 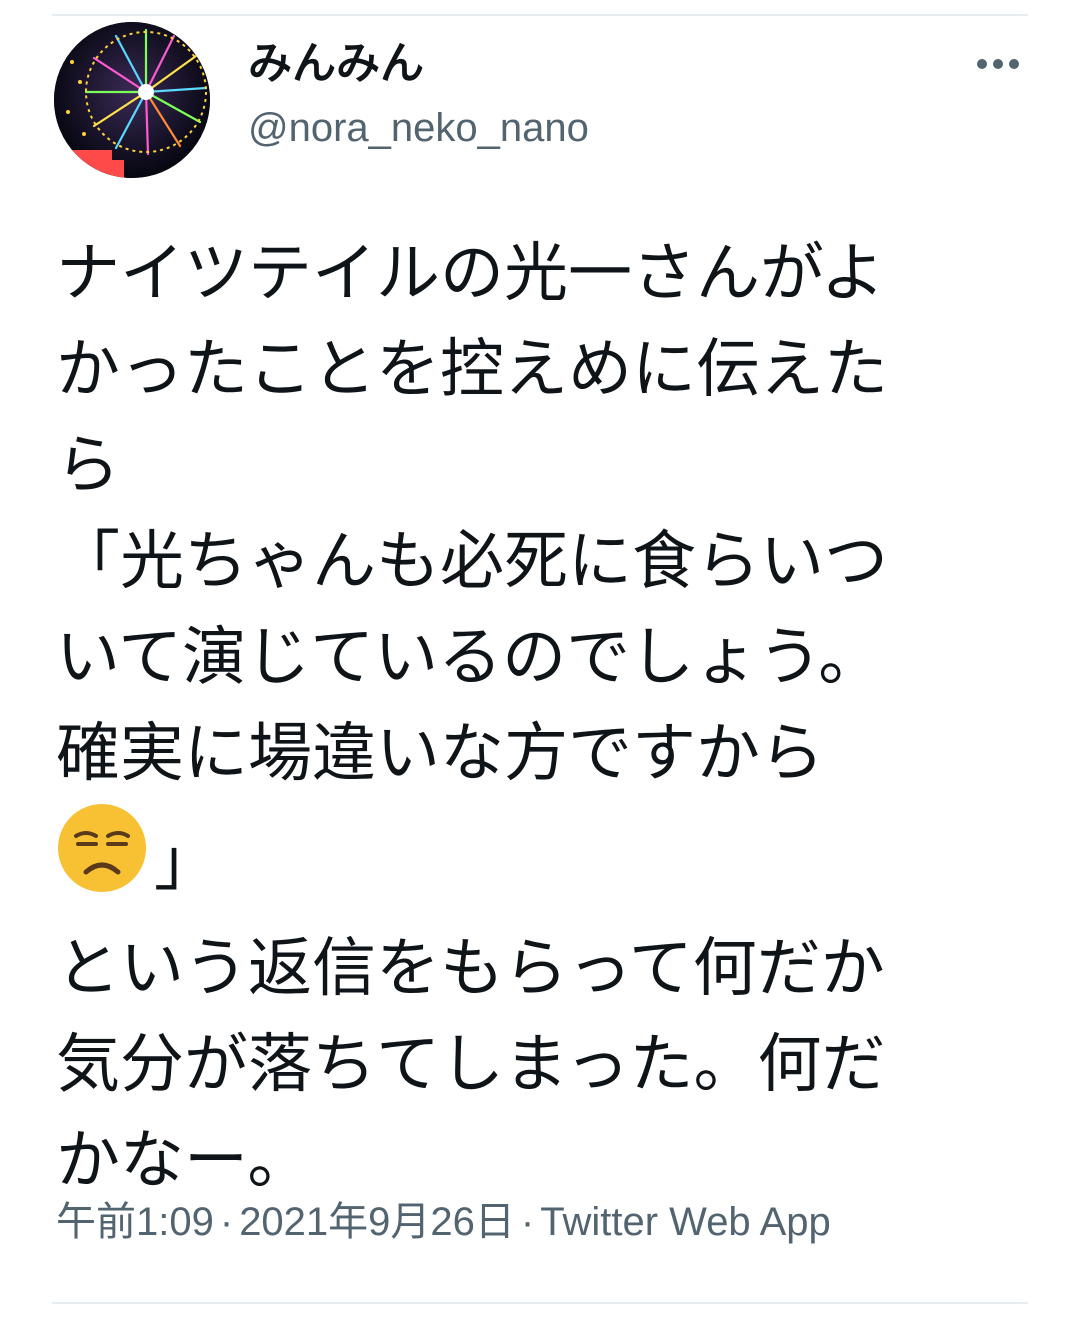 What do you see at coordinates (540, 1303) in the screenshot?
I see `bottom-divider` at bounding box center [540, 1303].